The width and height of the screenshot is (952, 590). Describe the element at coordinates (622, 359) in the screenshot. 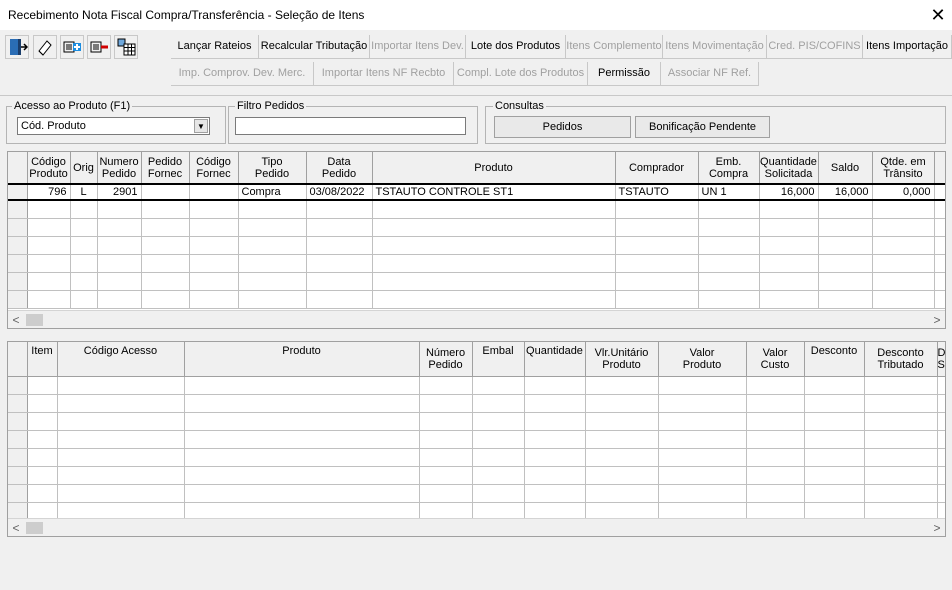

I see `col-header: Vlr.Unitário Produto` at that location.